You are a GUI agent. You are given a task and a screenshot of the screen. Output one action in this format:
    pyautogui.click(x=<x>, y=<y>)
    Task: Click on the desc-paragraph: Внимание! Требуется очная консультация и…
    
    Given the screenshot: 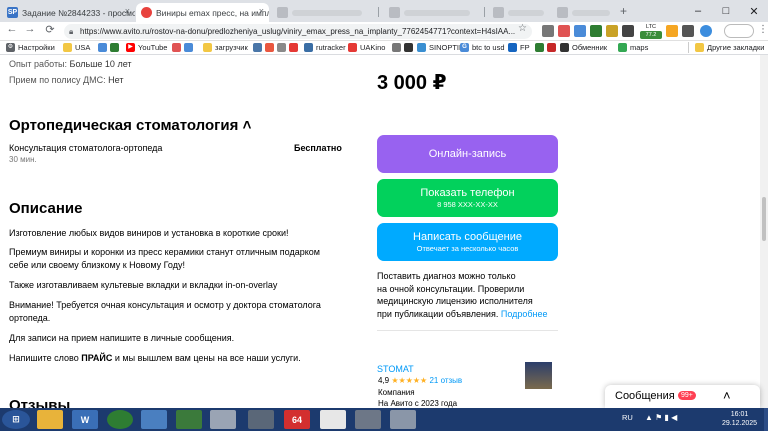 What is the action you would take?
    pyautogui.click(x=165, y=305)
    